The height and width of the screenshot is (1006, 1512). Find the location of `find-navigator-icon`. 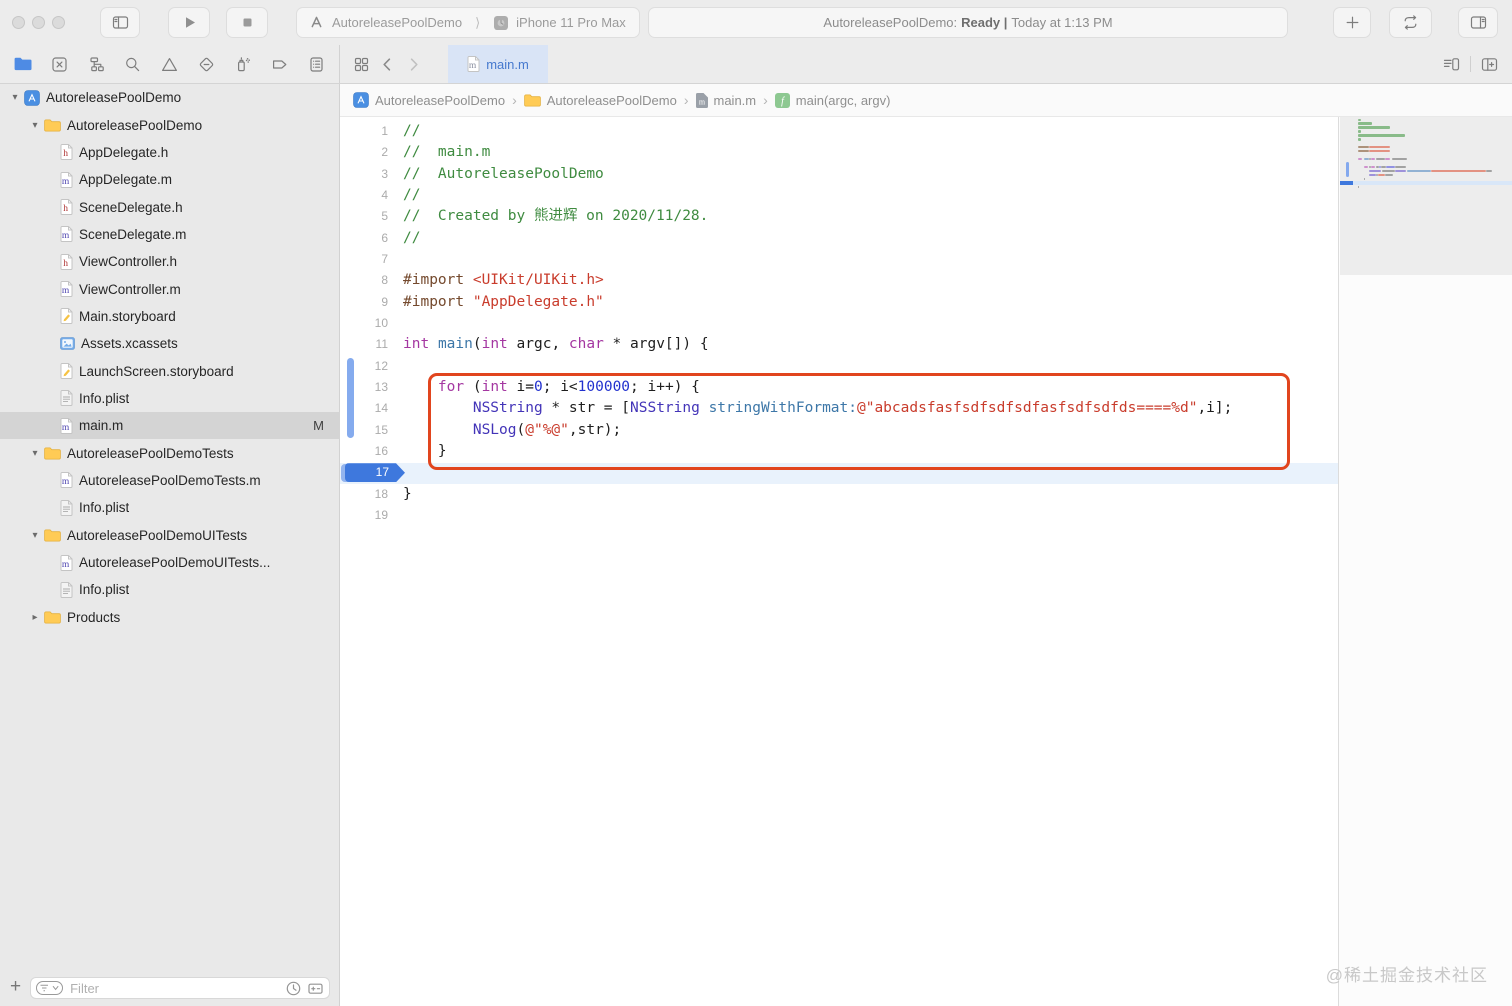

find-navigator-icon is located at coordinates (133, 64).